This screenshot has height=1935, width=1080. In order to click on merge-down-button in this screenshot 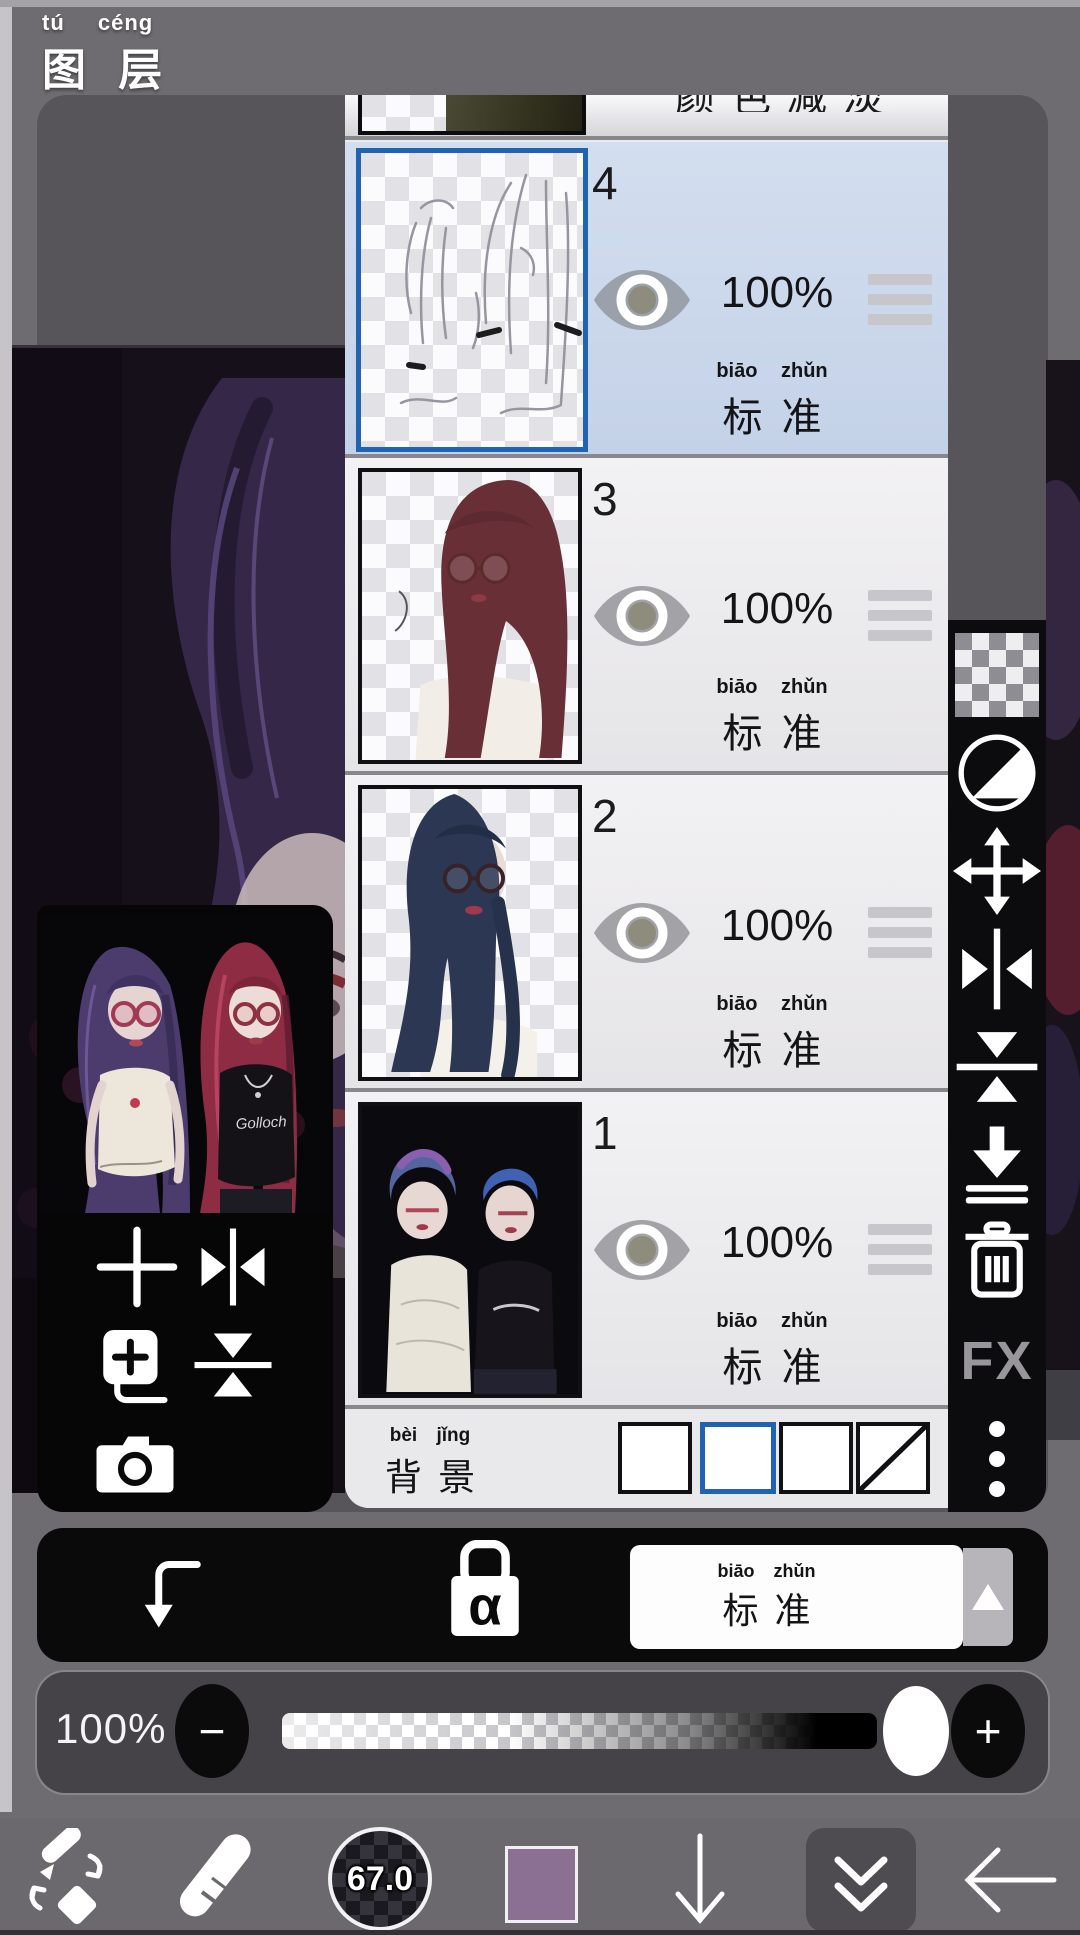, I will do `click(997, 1165)`.